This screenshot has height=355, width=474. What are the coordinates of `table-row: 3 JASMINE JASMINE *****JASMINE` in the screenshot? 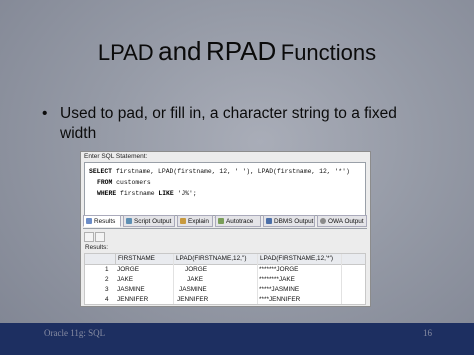 It's located at (225, 290).